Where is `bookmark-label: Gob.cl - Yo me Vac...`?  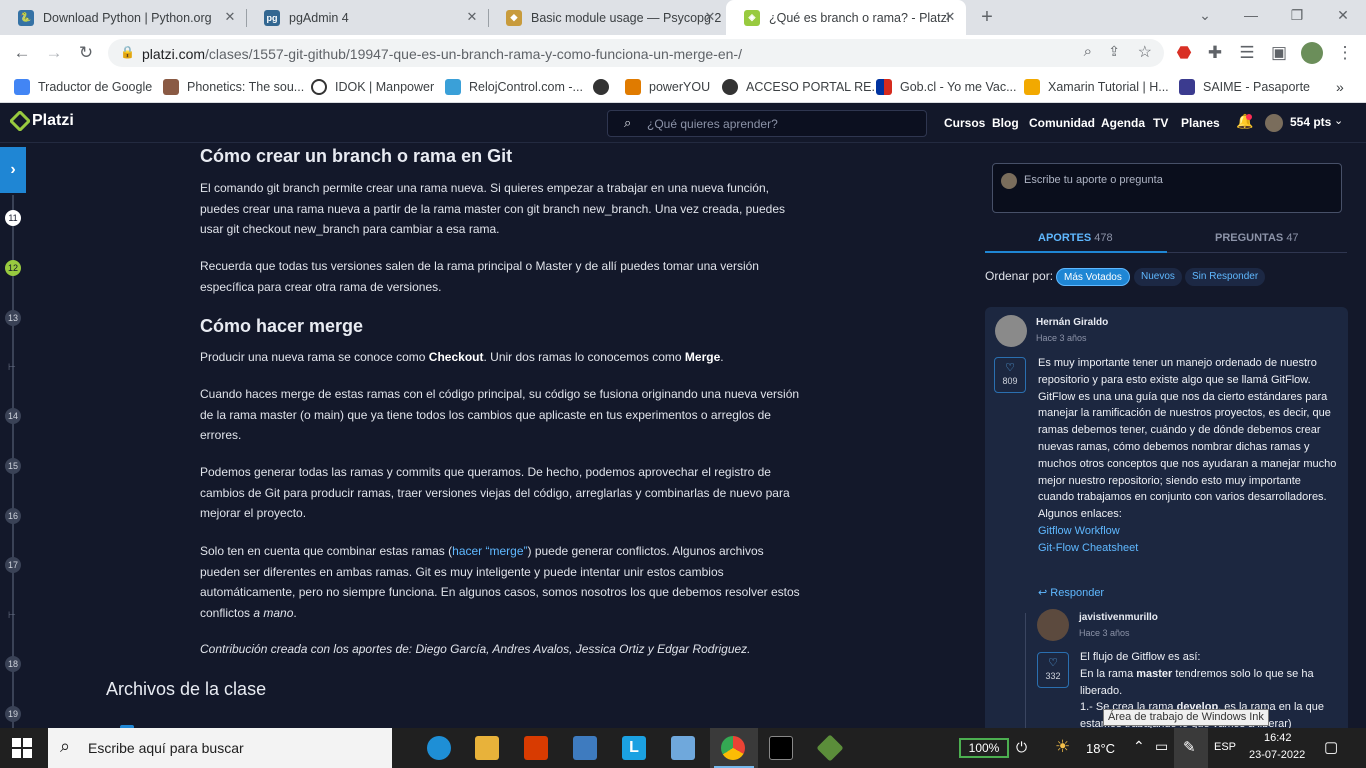
bookmark-label: Gob.cl - Yo me Vac... is located at coordinates (958, 87).